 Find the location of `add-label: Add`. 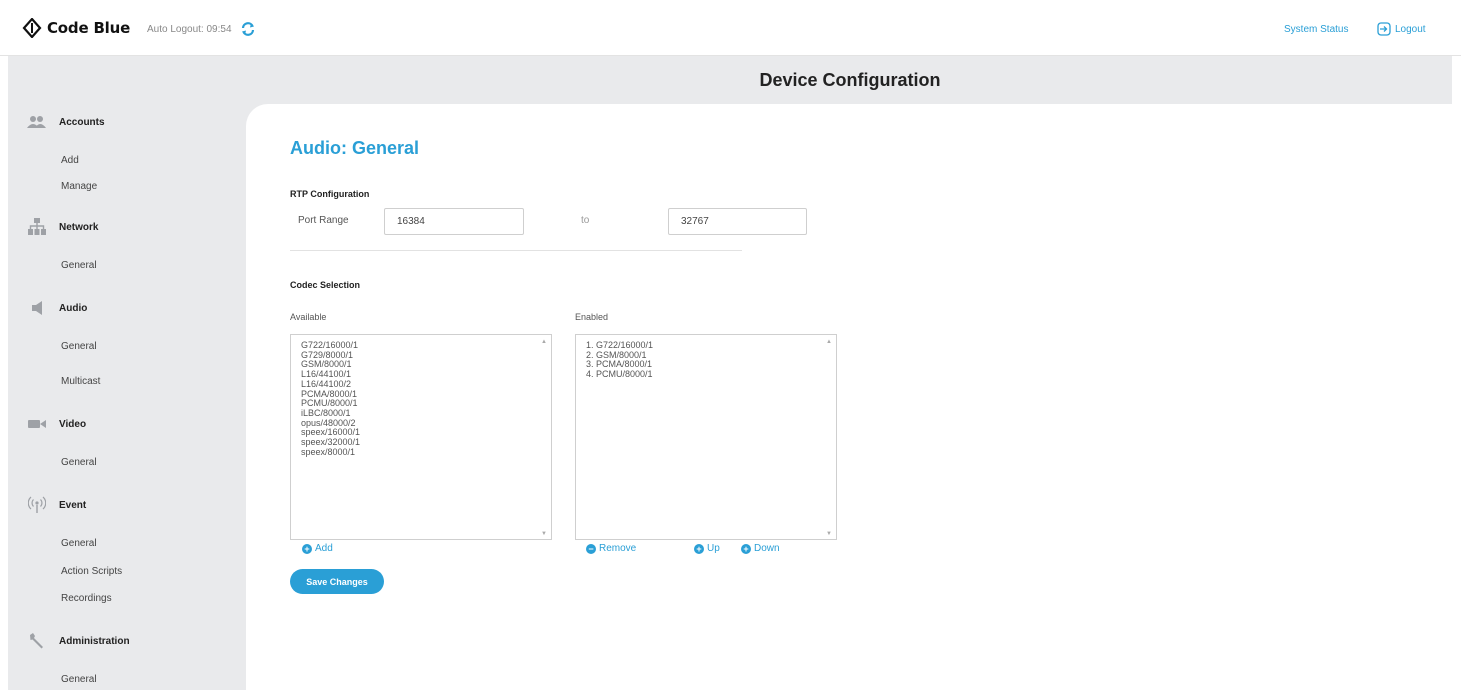

add-label: Add is located at coordinates (324, 548).